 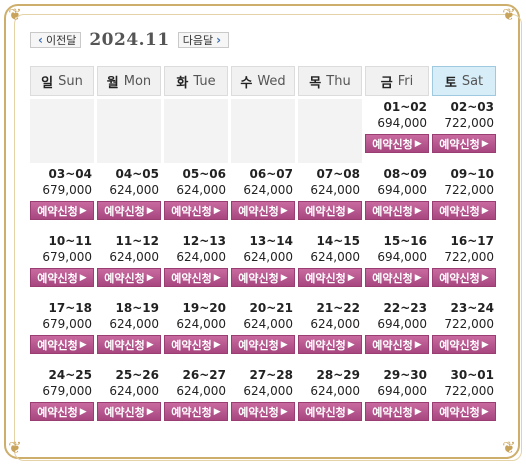 I want to click on day-cell: 06~07 624,000 예약신청 ▶, so click(x=263, y=199).